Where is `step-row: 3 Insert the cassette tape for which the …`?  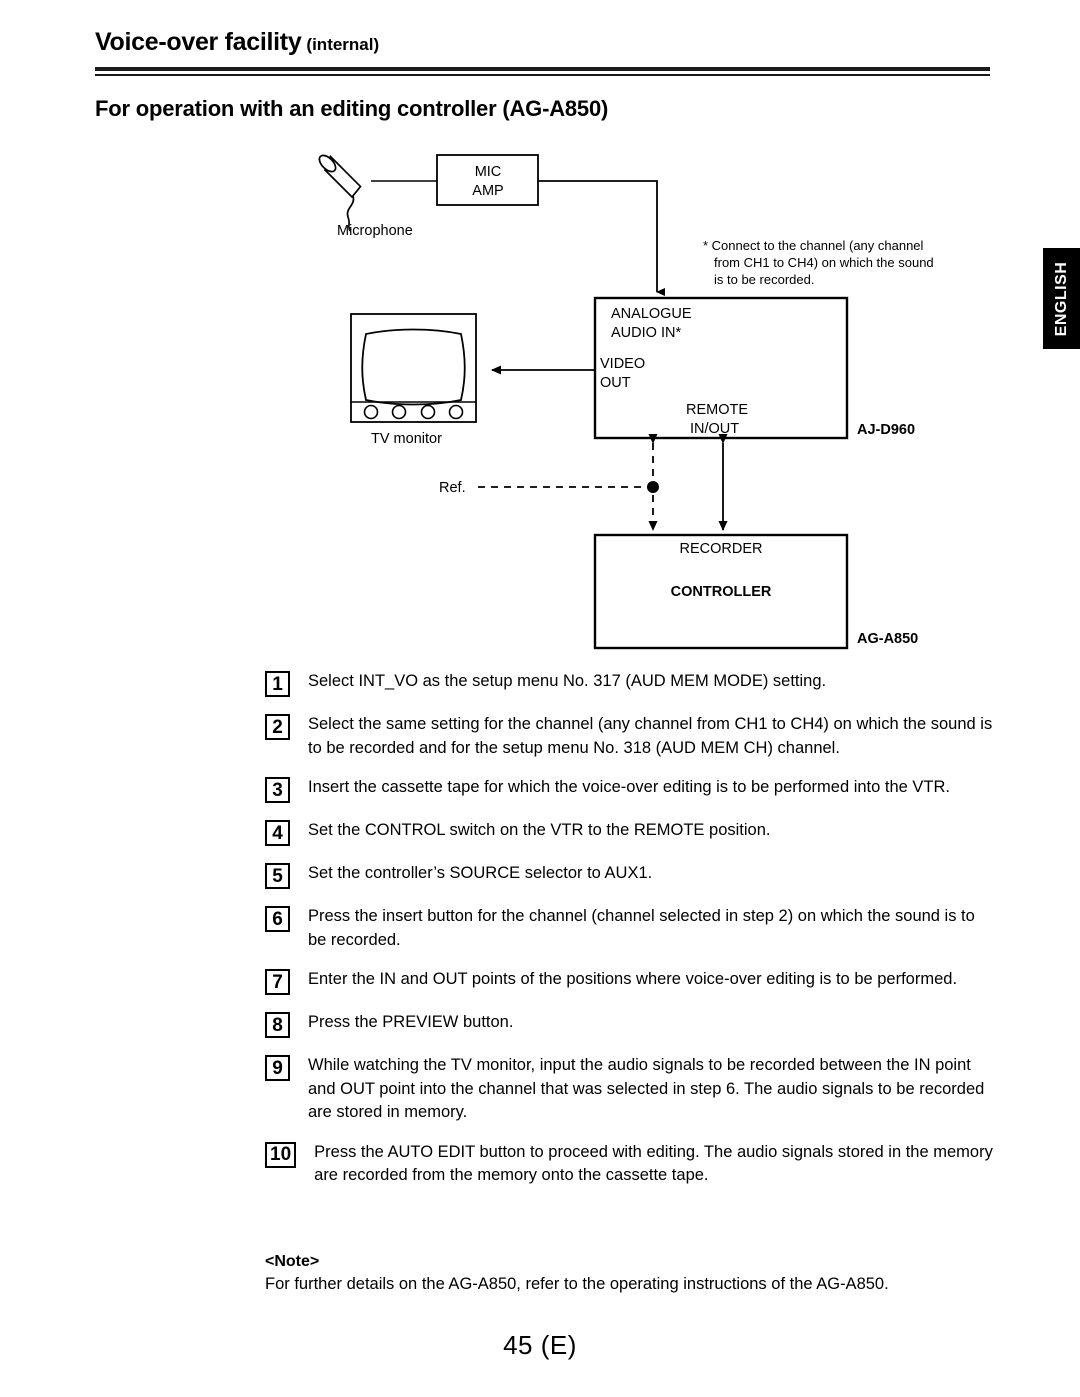 step-row: 3 Insert the cassette tape for which the … is located at coordinates (630, 789).